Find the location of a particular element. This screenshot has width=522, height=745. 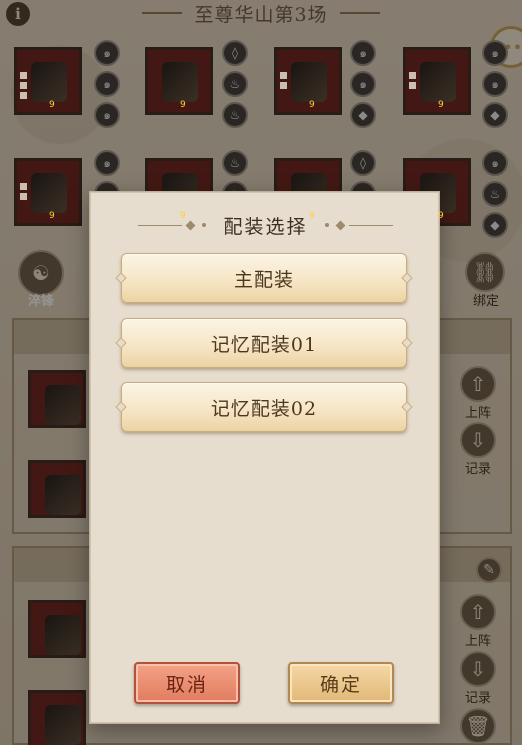

option-main-loadout: 主配装 is located at coordinates (264, 278).